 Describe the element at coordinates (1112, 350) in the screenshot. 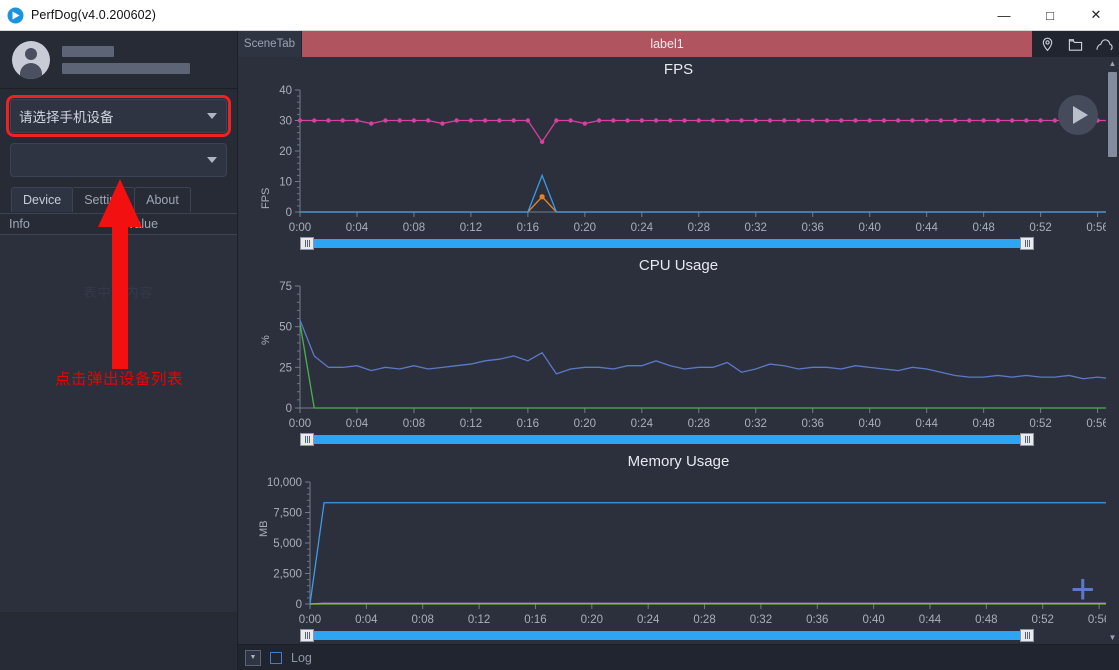

I see `vertical-scrollbar: ▲ ▼` at that location.